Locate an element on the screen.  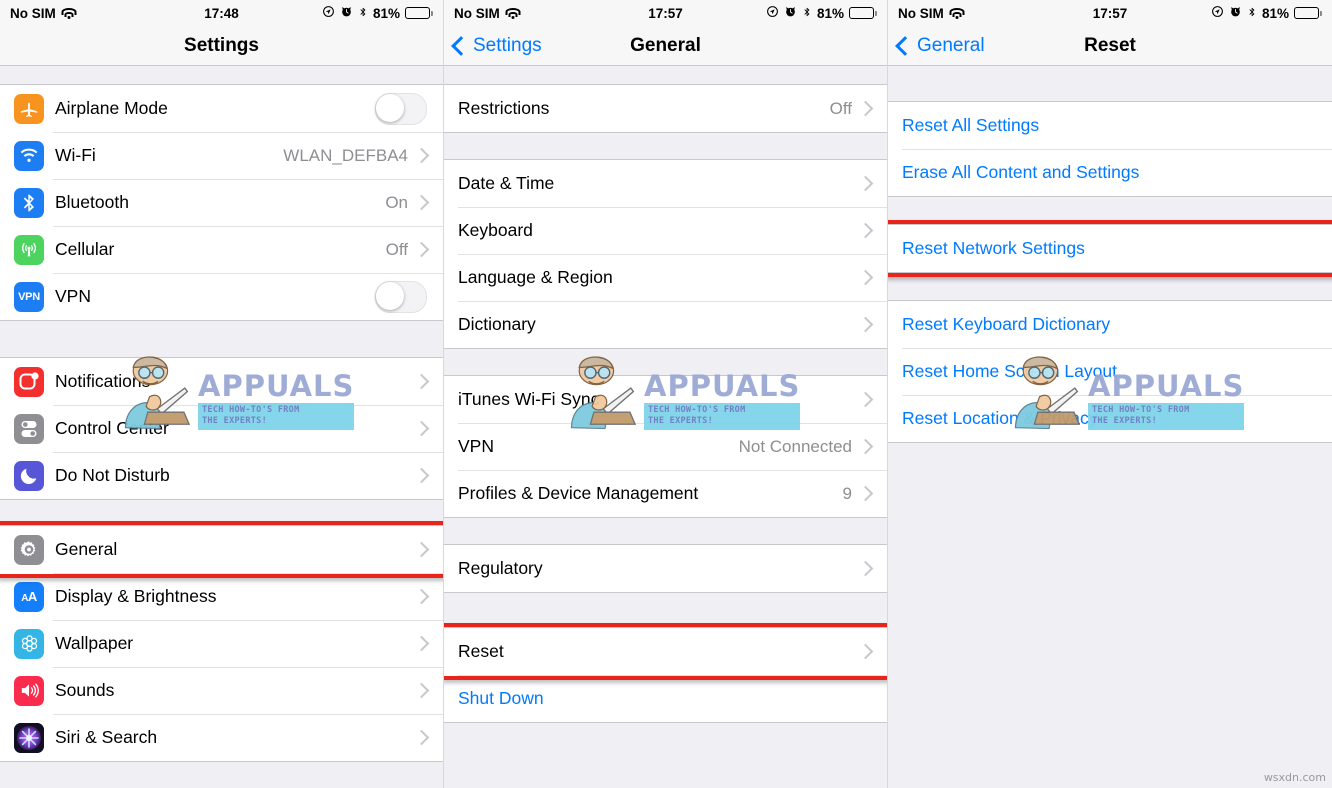
list-item: Reset Network Settings is located at coordinates (1110, 248).